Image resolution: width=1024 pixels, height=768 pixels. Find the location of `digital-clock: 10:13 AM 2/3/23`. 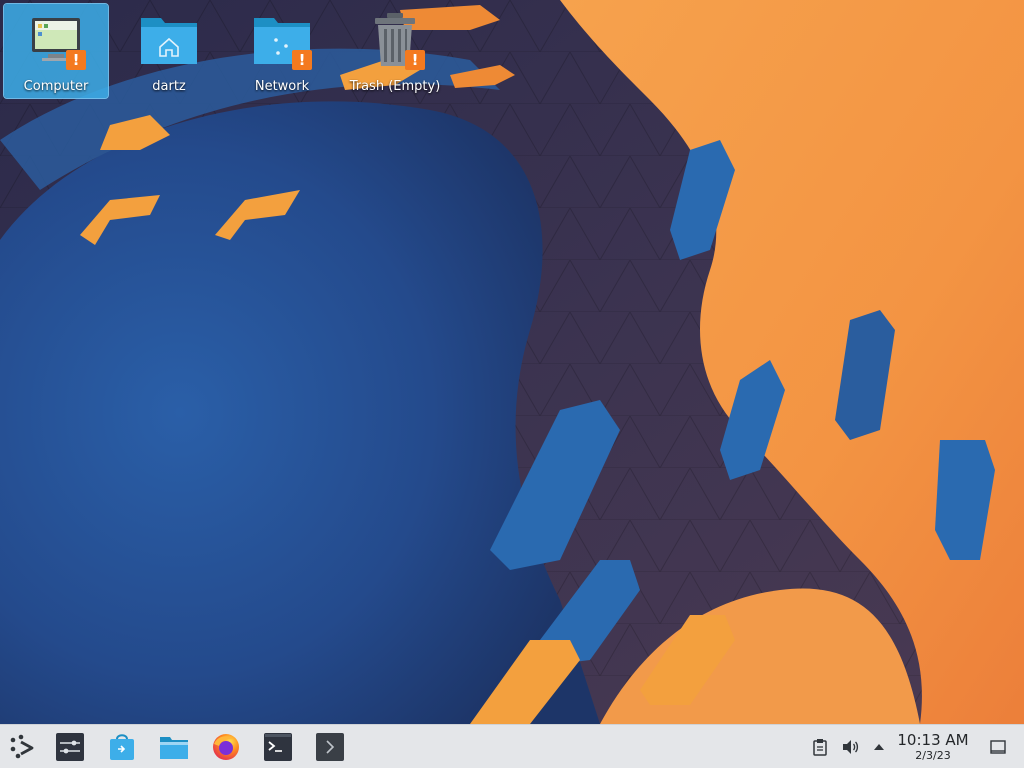

digital-clock: 10:13 AM 2/3/23 is located at coordinates (933, 747).